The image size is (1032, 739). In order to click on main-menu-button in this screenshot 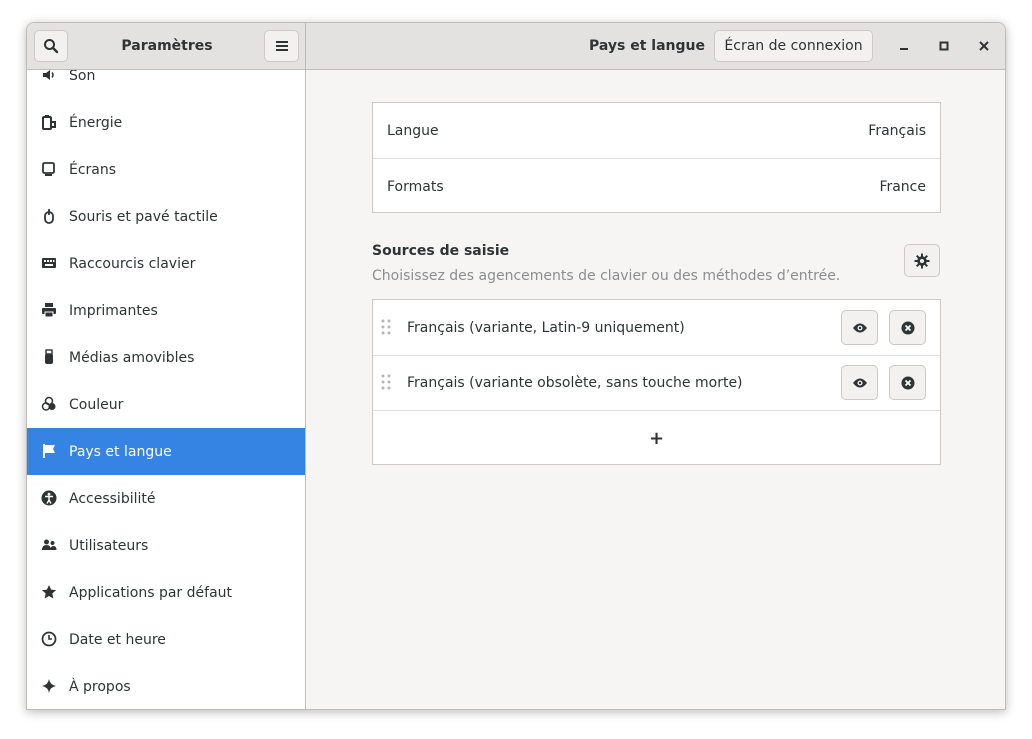, I will do `click(281, 46)`.